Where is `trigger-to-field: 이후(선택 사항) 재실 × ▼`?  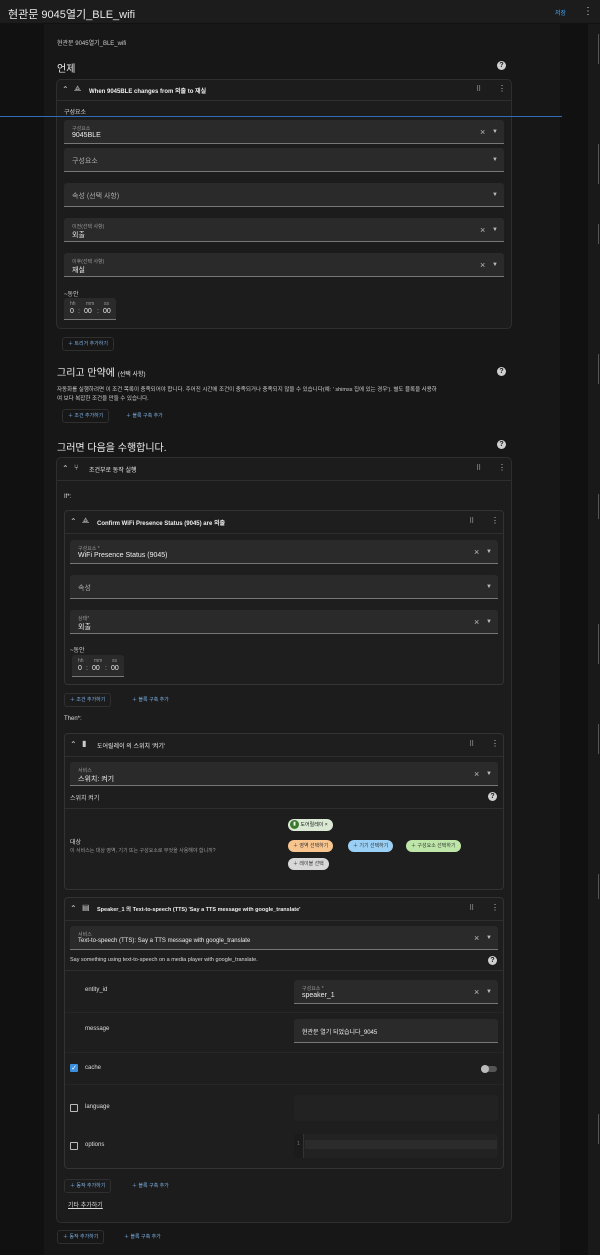
trigger-to-field: 이후(선택 사항) 재실 × ▼ is located at coordinates (284, 265).